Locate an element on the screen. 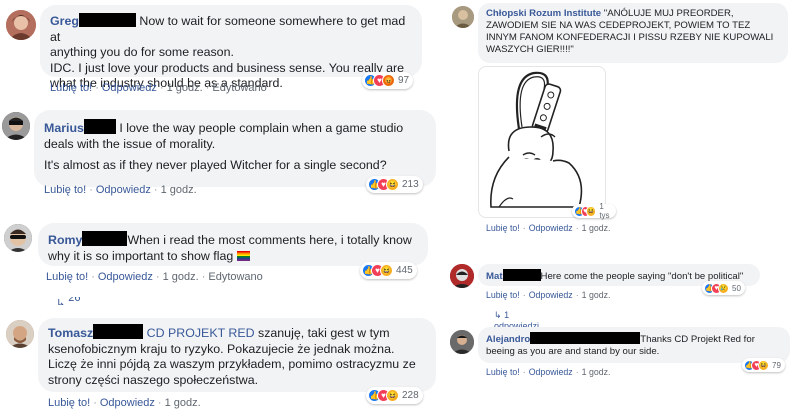 Image resolution: width=800 pixels, height=419 pixels. reaction-summary: 👍 ♥ 😆 228 is located at coordinates (394, 395).